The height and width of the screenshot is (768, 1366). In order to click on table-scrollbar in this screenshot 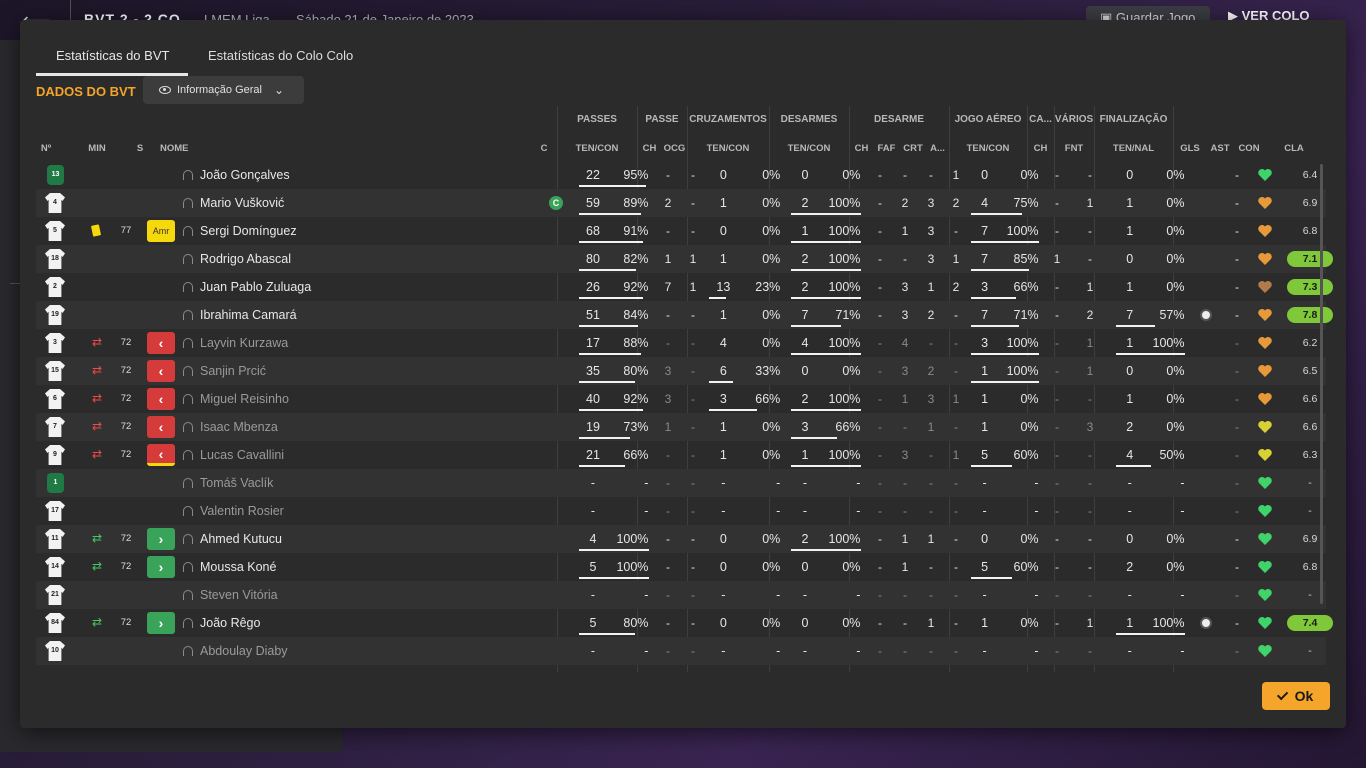, I will do `click(1321, 384)`.